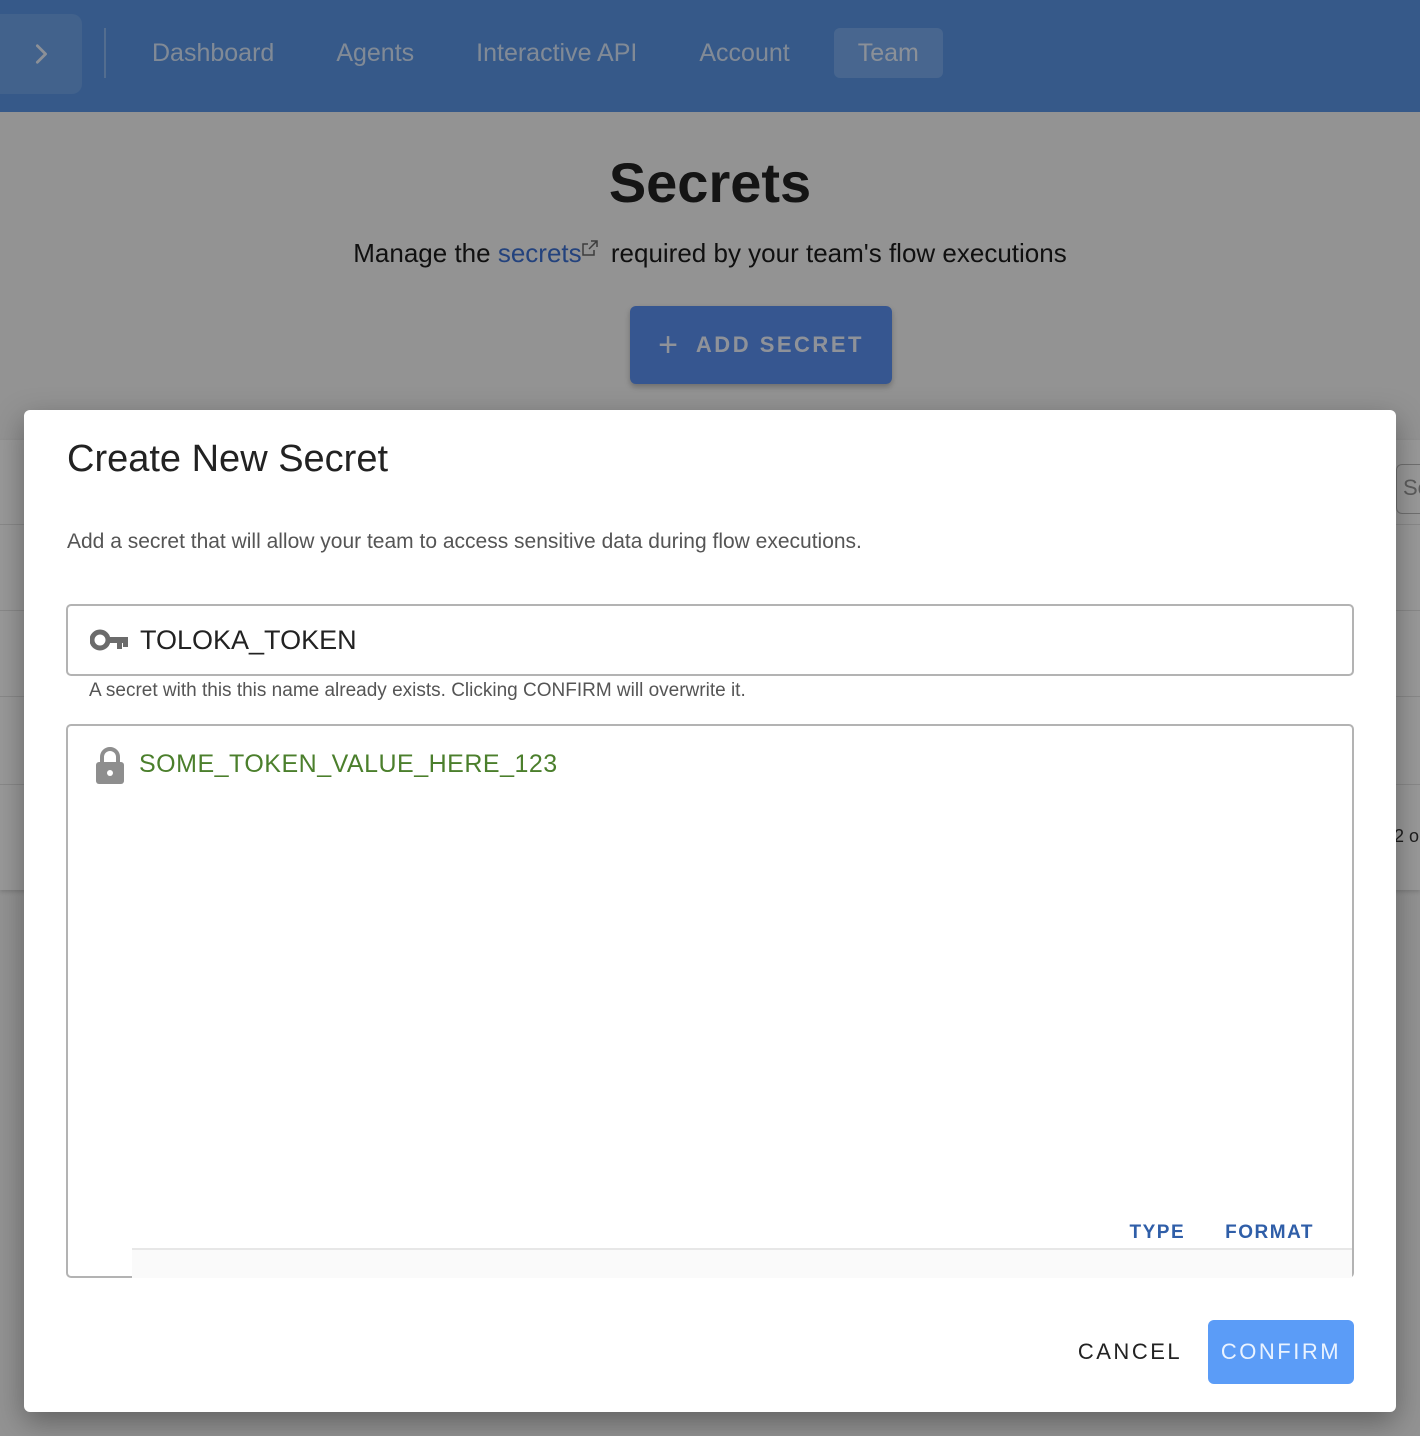 The width and height of the screenshot is (1420, 1436). I want to click on confirm-button: CONFIRM, so click(1281, 1352).